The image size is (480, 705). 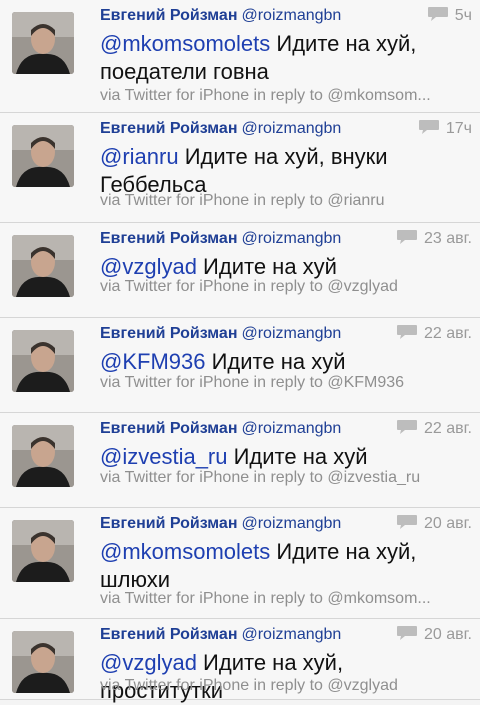 I want to click on tweet-text: @KFM936 Идите на хуй, so click(x=286, y=362).